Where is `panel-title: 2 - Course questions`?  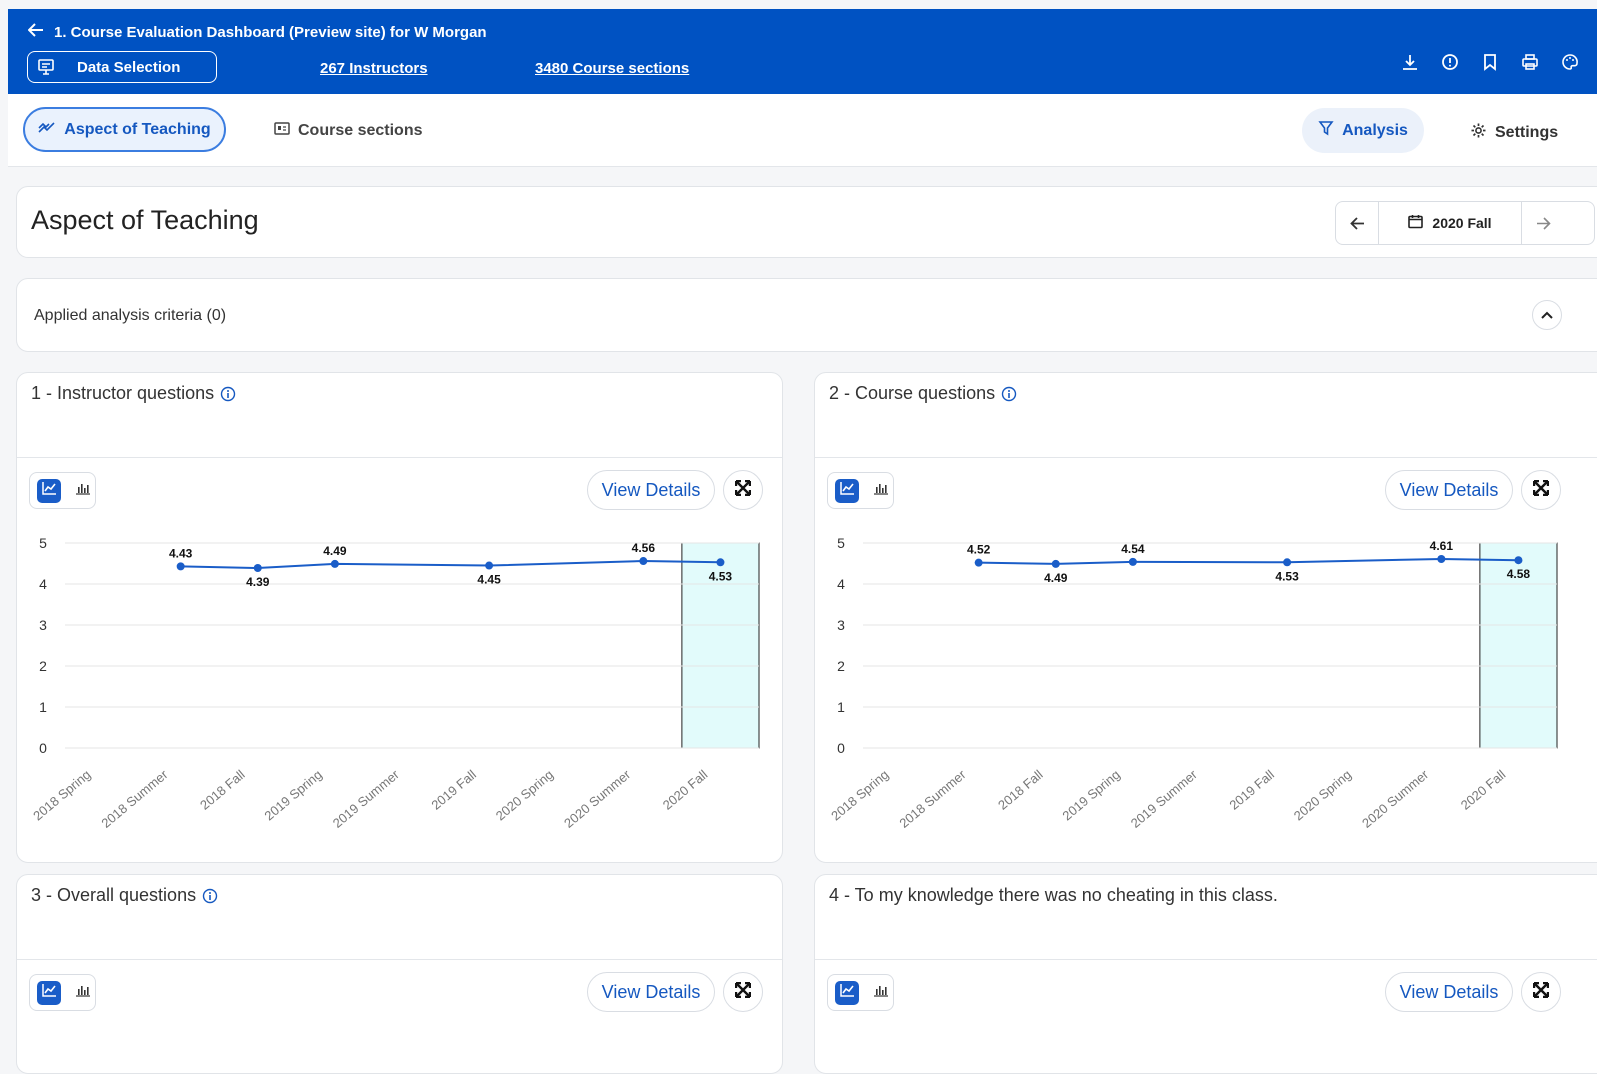
panel-title: 2 - Course questions is located at coordinates (923, 393).